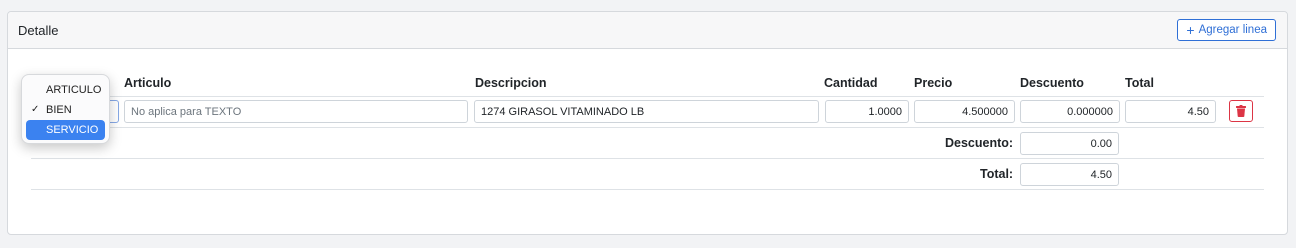 The width and height of the screenshot is (1296, 248). I want to click on dropdown-option-articulo: ARTICULO, so click(65, 90).